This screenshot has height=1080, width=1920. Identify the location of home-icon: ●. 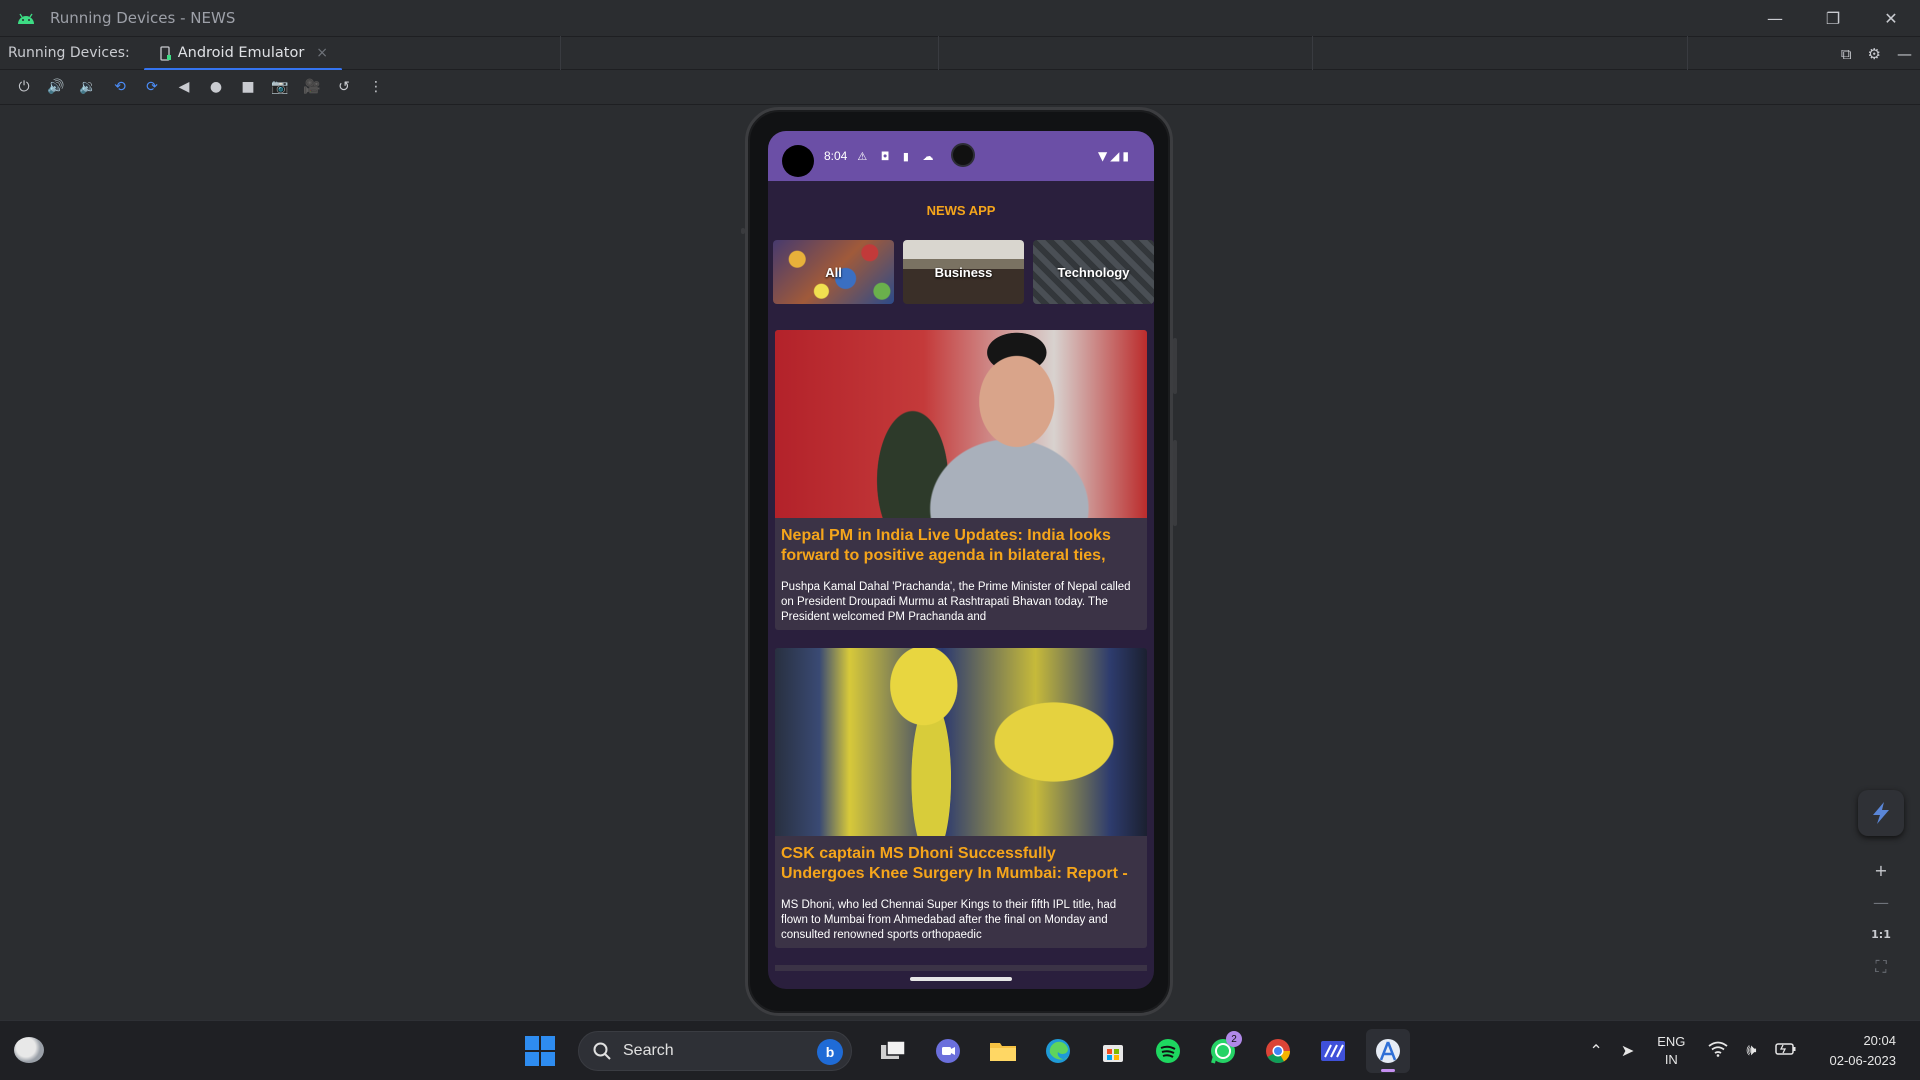
(216, 87).